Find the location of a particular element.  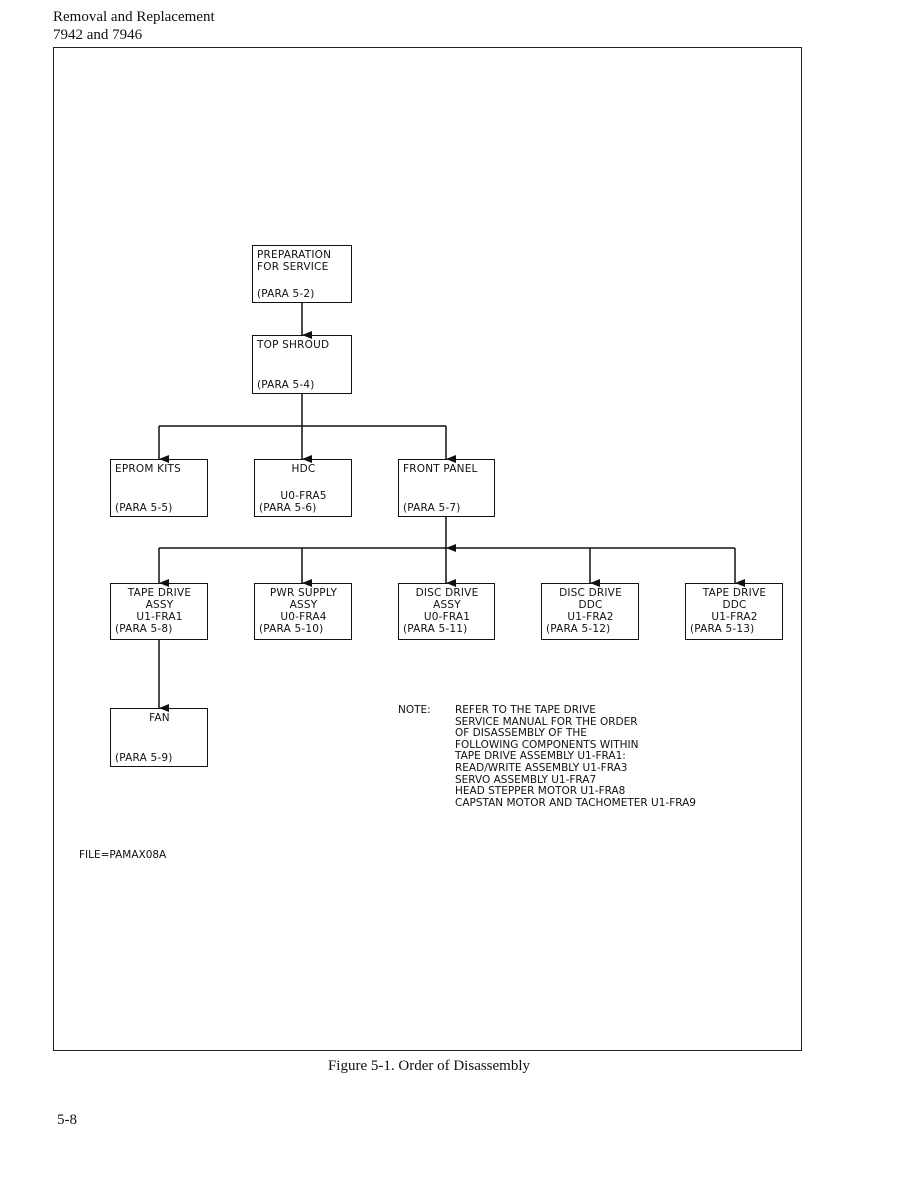

box-title: FAN is located at coordinates (159, 718).